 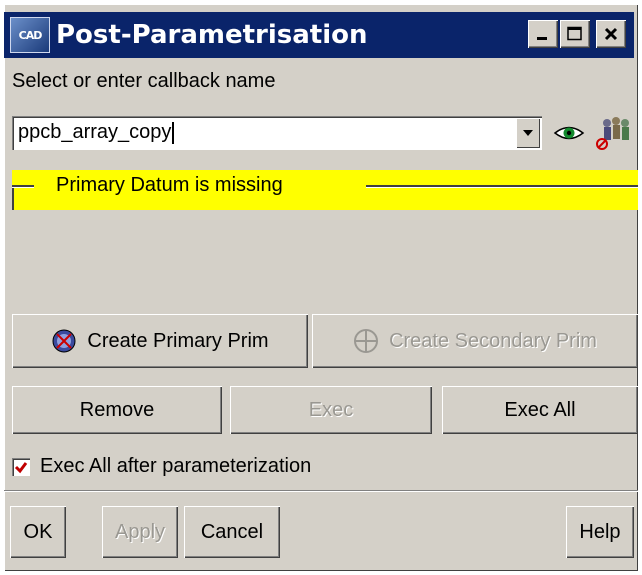 What do you see at coordinates (169, 185) in the screenshot?
I see `status-message: Primary Datum is missing` at bounding box center [169, 185].